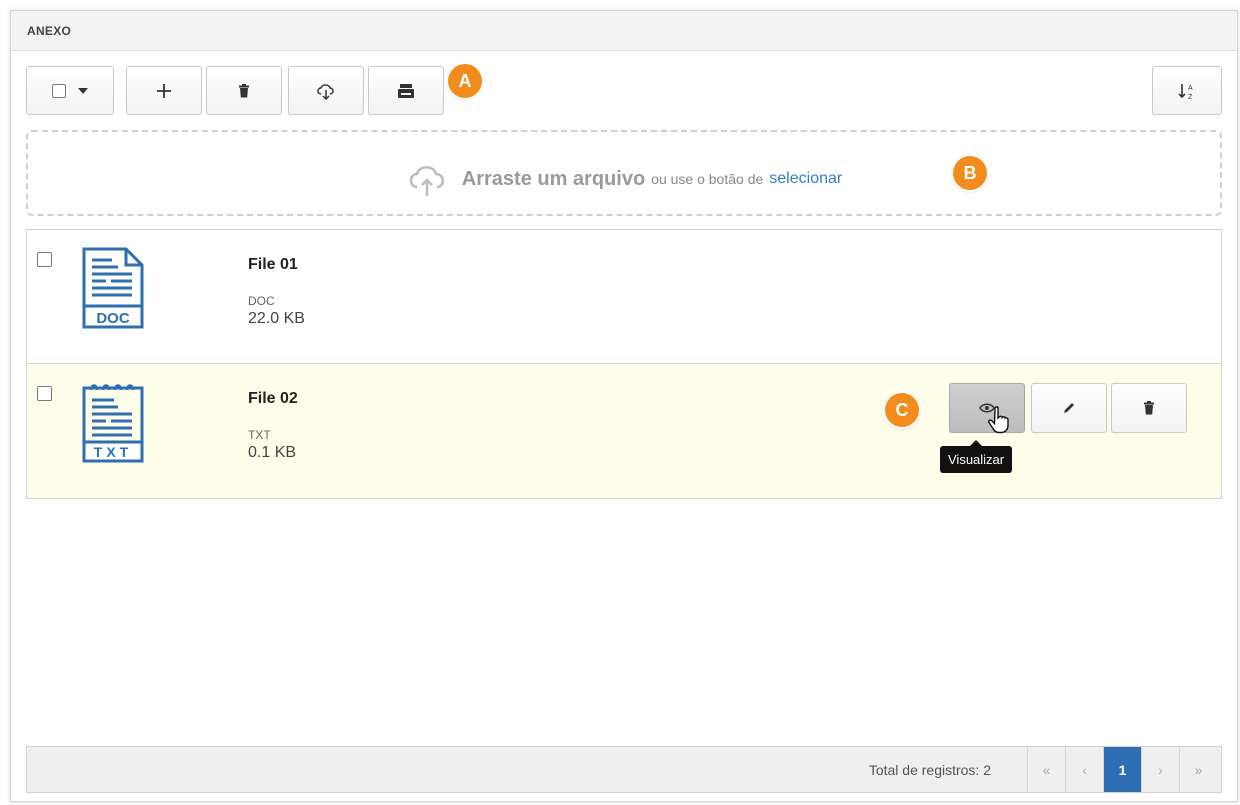 Image resolution: width=1240 pixels, height=805 pixels. I want to click on sort-alpha-icon: A Z, so click(1185, 91).